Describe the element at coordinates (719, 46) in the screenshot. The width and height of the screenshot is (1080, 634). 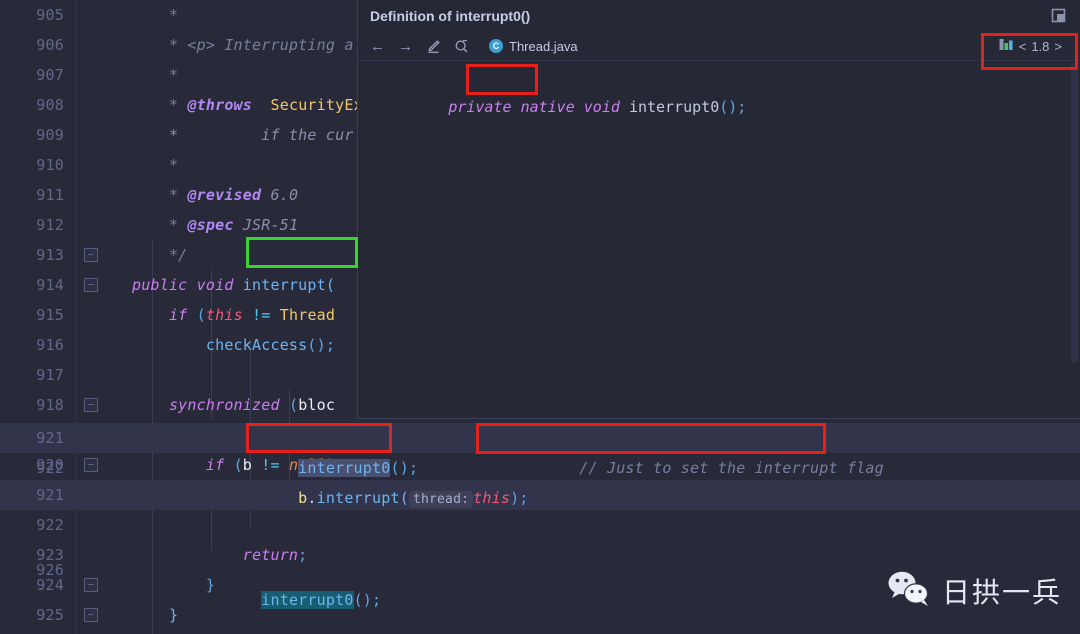
I see `popup-toolbar: ← → C Thread.java < 1.8 >` at that location.